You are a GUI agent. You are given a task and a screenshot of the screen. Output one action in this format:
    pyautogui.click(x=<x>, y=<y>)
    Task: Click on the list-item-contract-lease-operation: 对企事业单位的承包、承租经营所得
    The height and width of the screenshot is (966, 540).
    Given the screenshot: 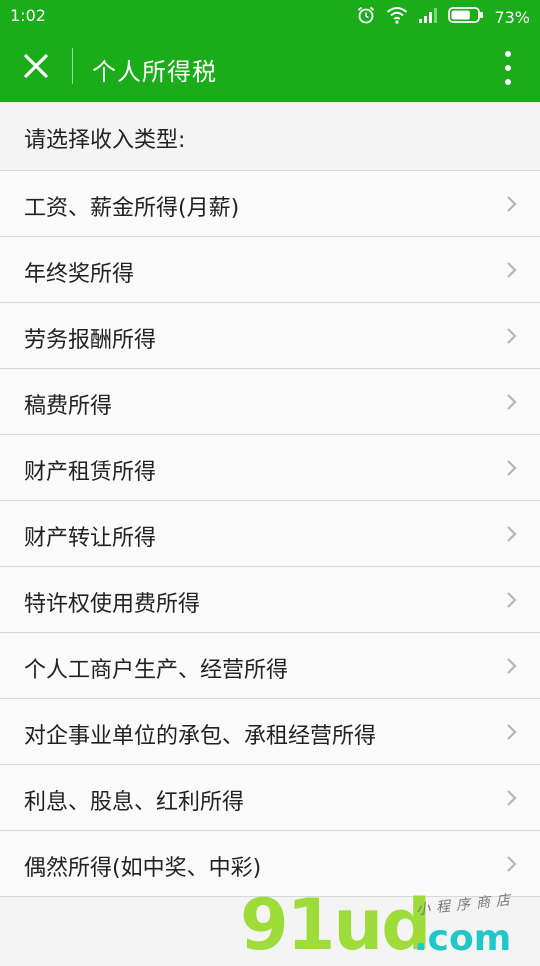 What is the action you would take?
    pyautogui.click(x=270, y=732)
    